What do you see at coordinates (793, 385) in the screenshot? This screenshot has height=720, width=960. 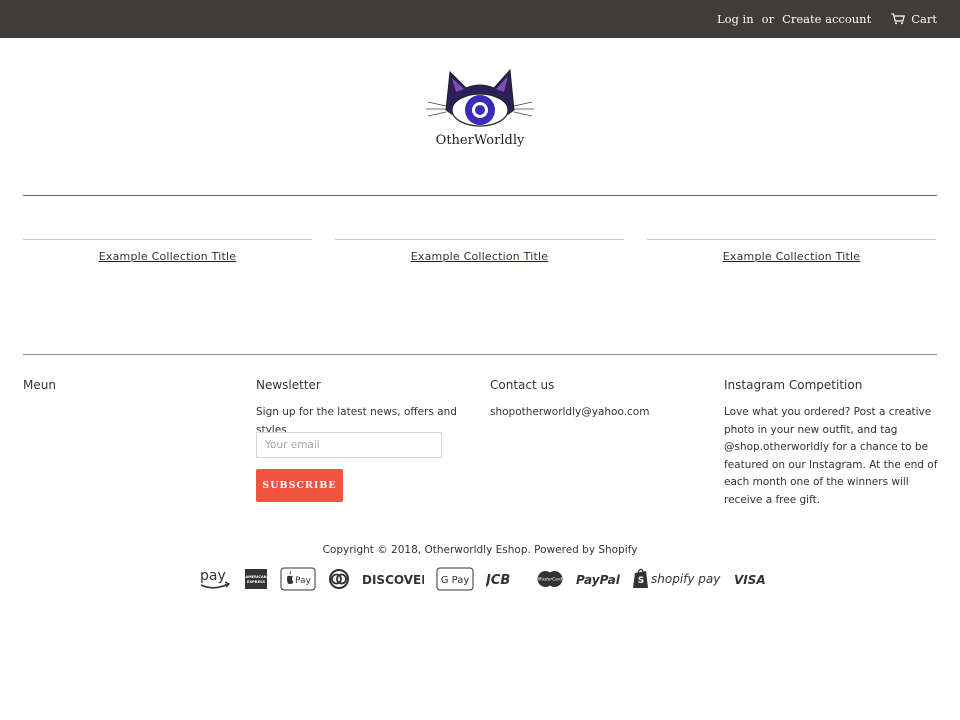 I see `instagram-heading: Instagram Competition` at bounding box center [793, 385].